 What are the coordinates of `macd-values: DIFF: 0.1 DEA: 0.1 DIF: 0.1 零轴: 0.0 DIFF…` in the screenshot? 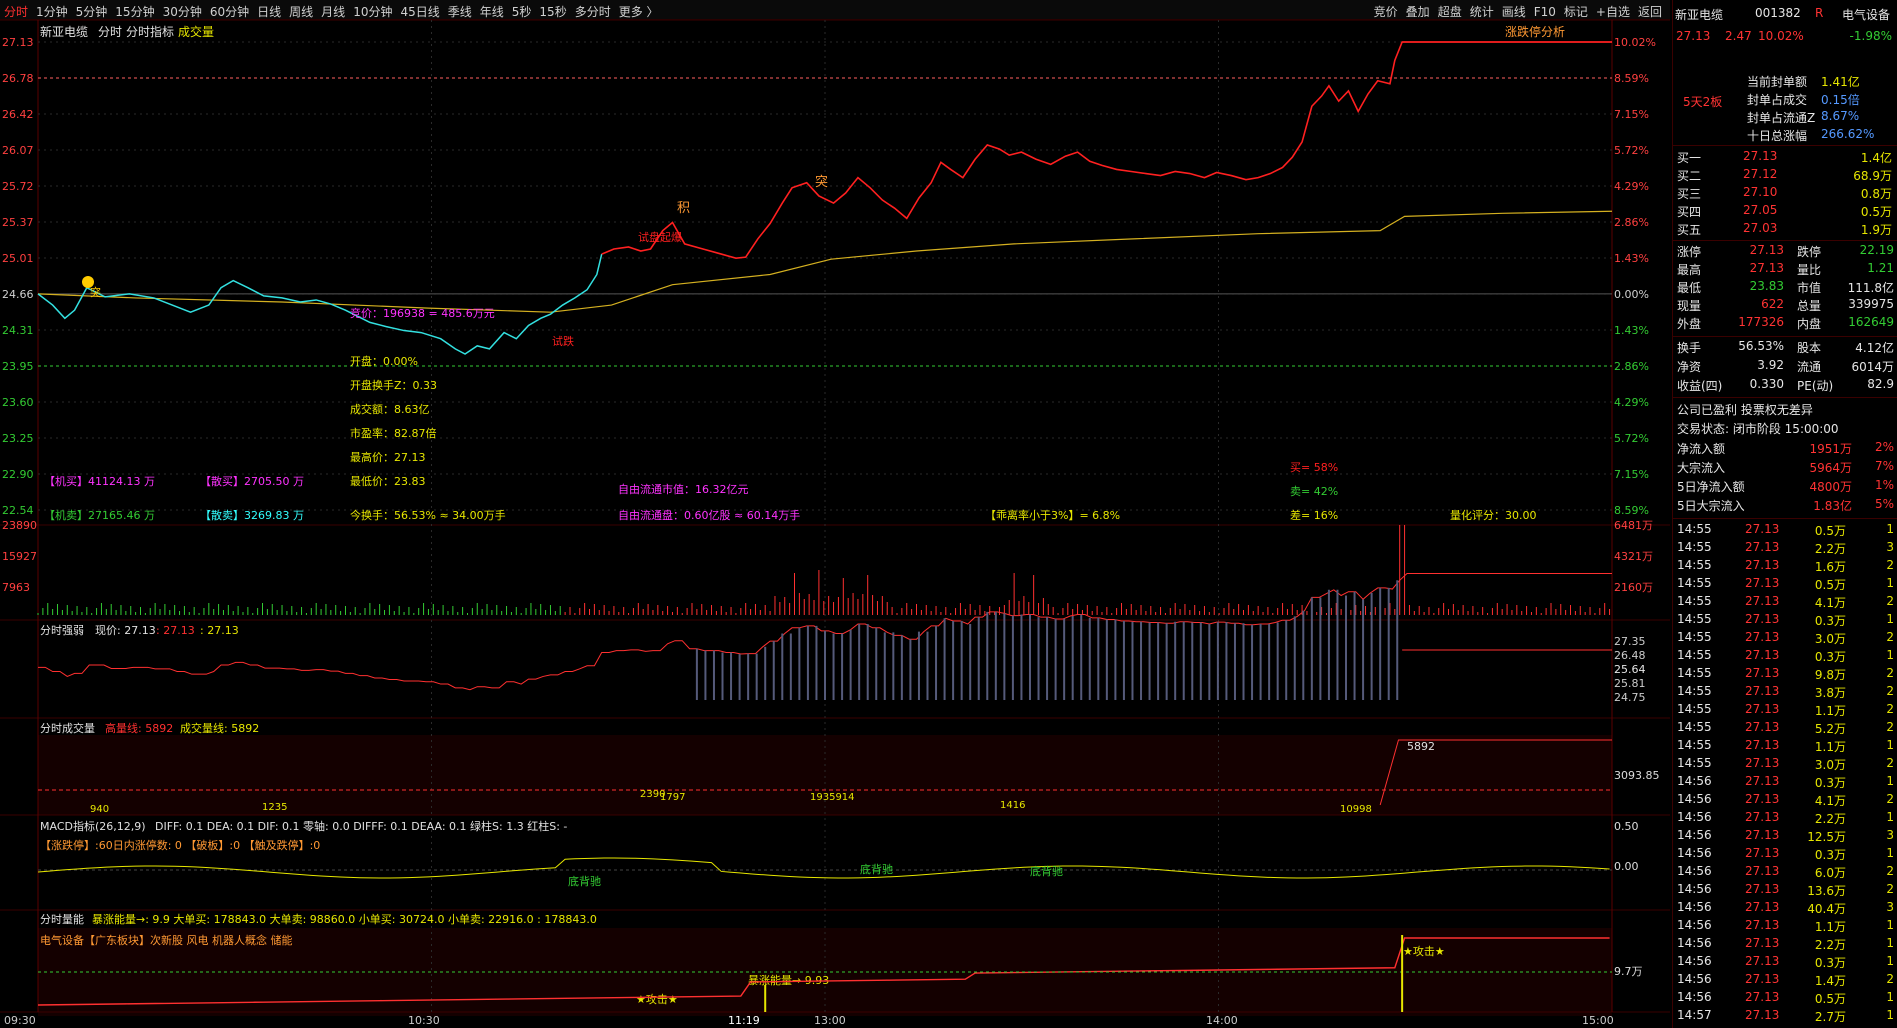 It's located at (361, 826).